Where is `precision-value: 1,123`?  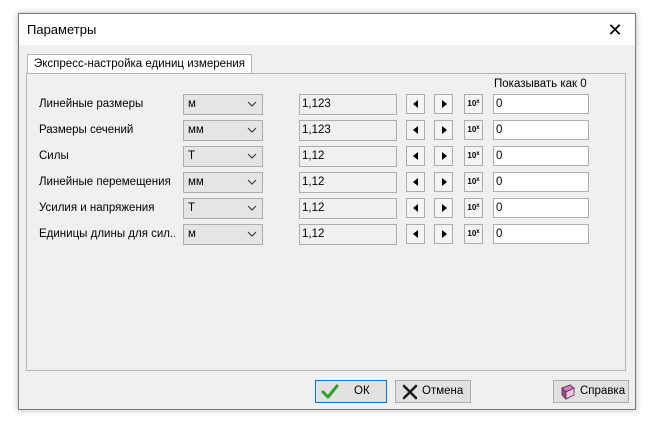
precision-value: 1,123 is located at coordinates (316, 104).